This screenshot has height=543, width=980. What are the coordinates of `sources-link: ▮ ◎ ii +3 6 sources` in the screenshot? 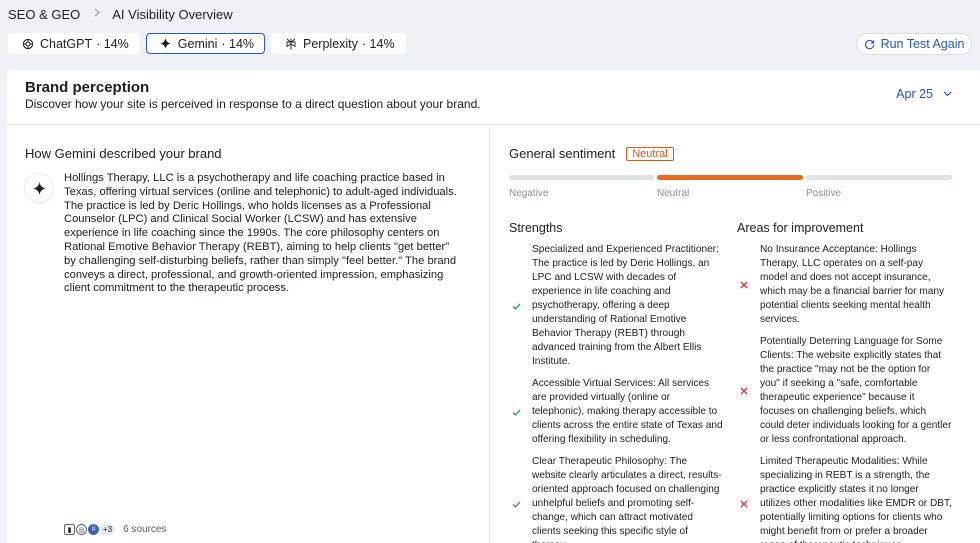 It's located at (115, 529).